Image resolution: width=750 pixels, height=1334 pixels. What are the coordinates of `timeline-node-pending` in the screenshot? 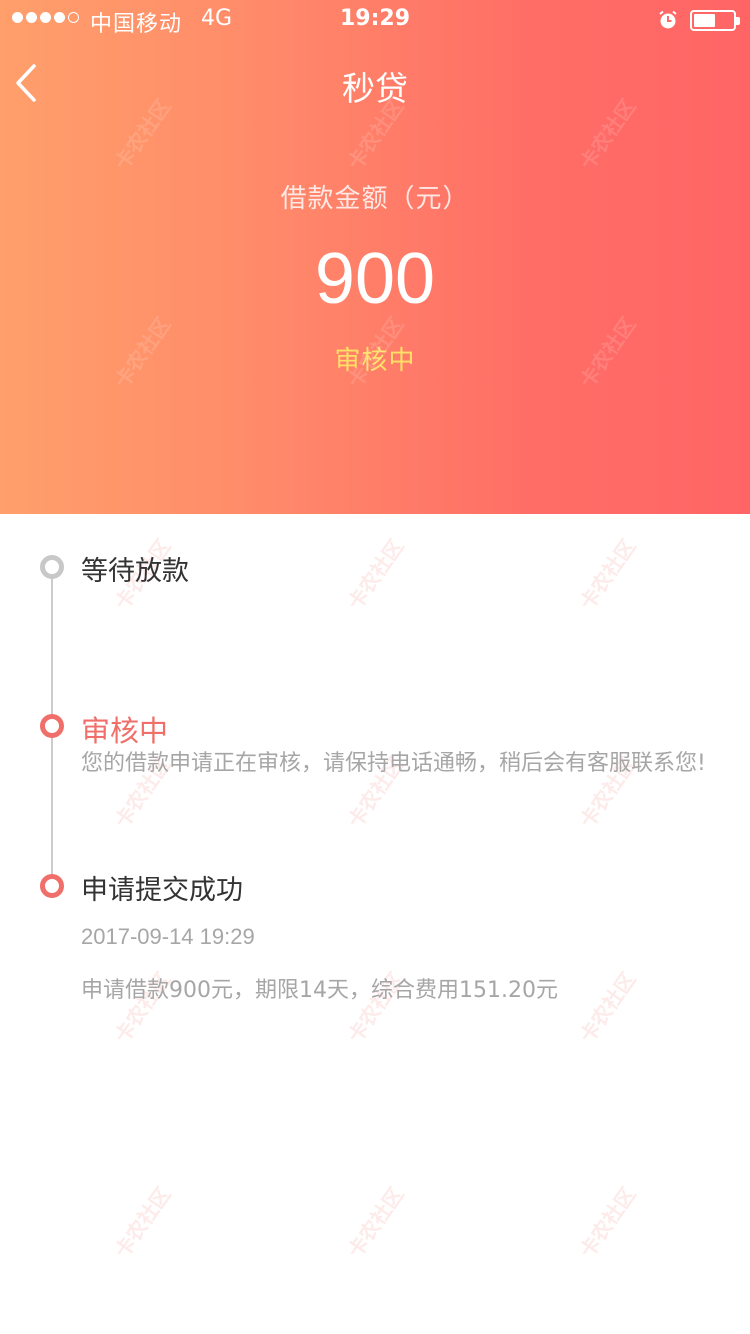 It's located at (52, 567).